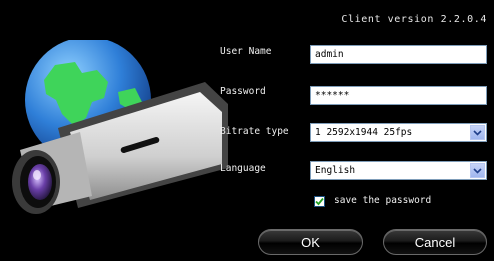 This screenshot has height=261, width=494. Describe the element at coordinates (40, 182) in the screenshot. I see `camera-lens` at that location.